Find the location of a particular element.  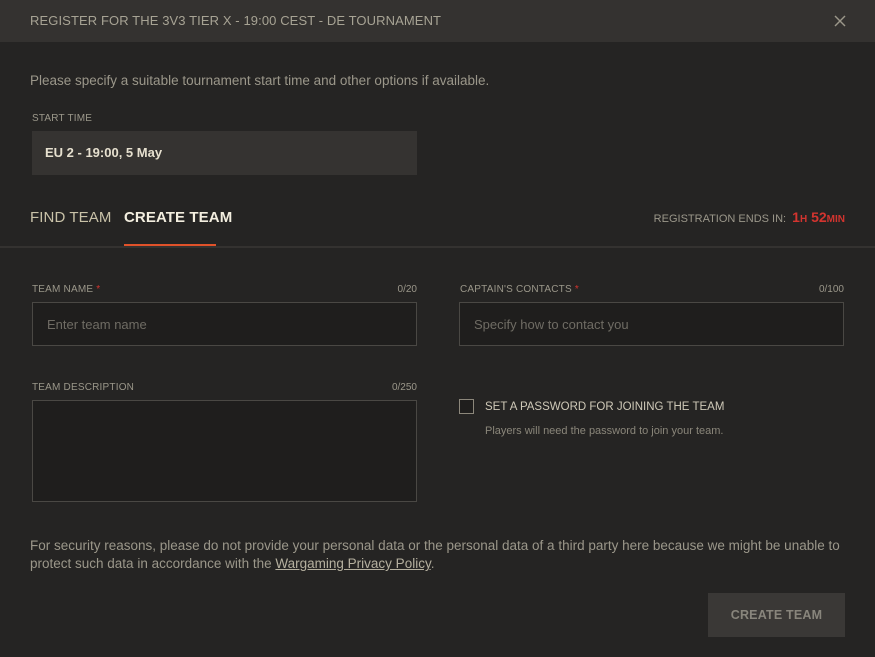

tabs-divider is located at coordinates (437, 247).